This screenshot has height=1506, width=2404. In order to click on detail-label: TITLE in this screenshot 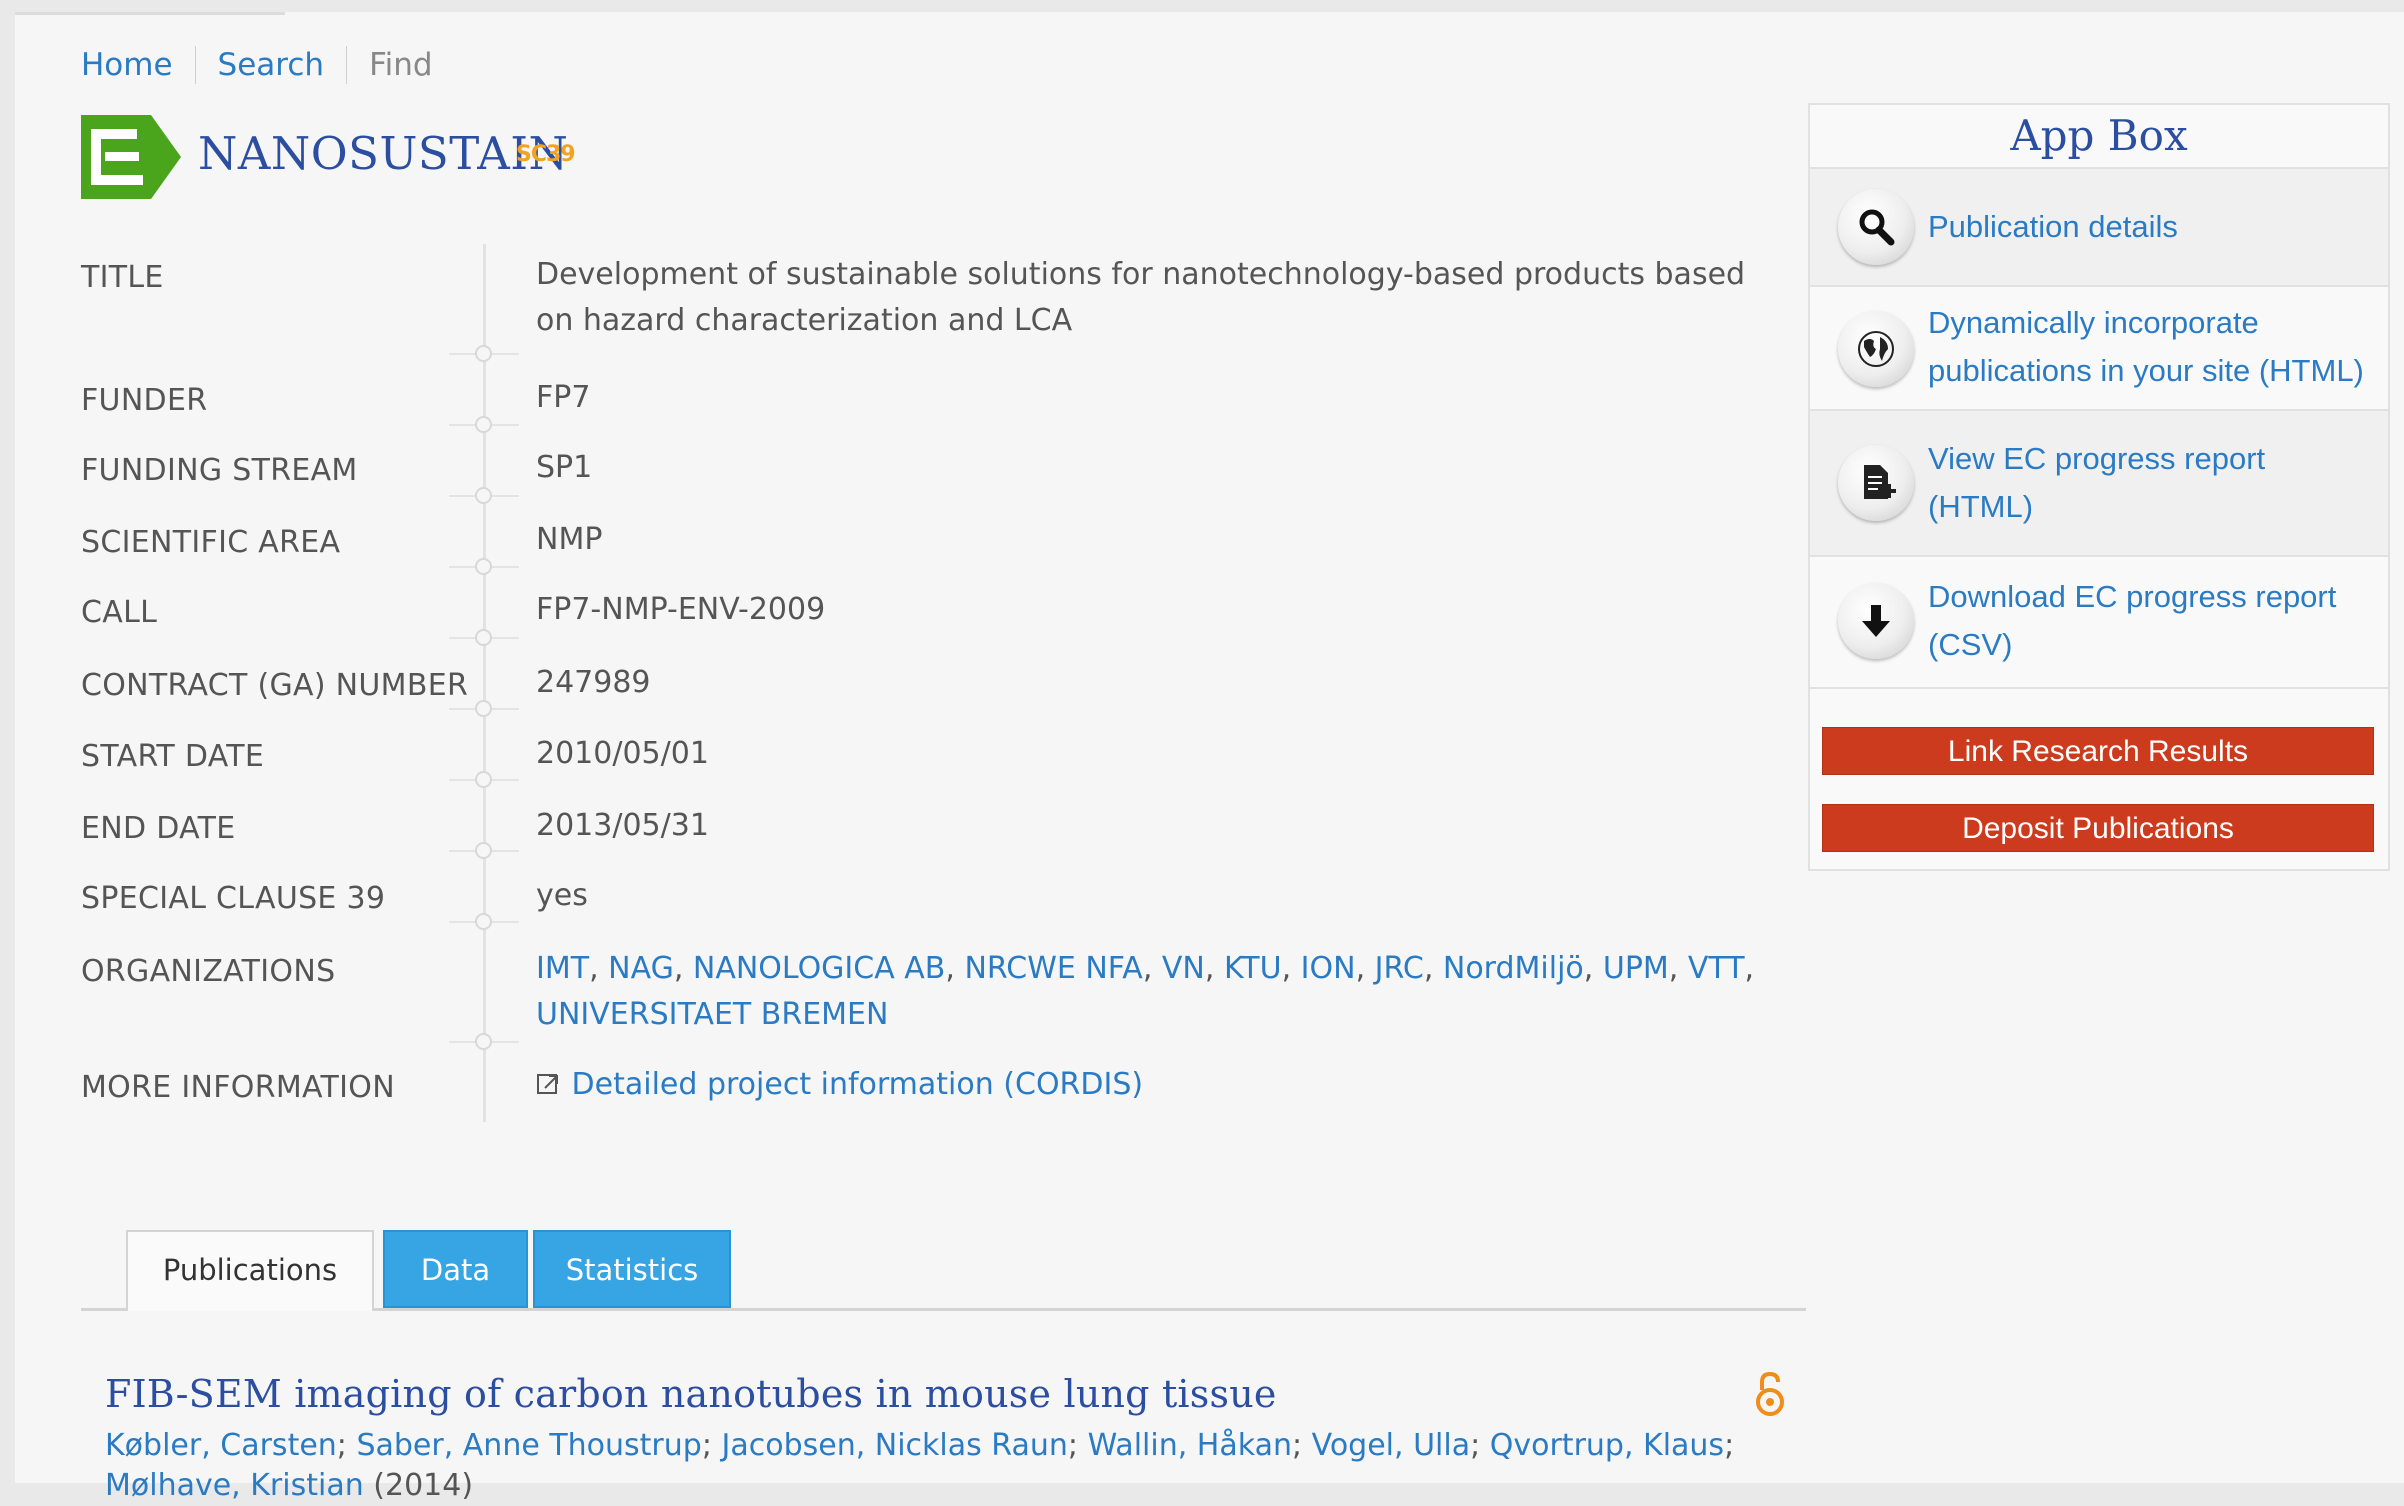, I will do `click(122, 277)`.